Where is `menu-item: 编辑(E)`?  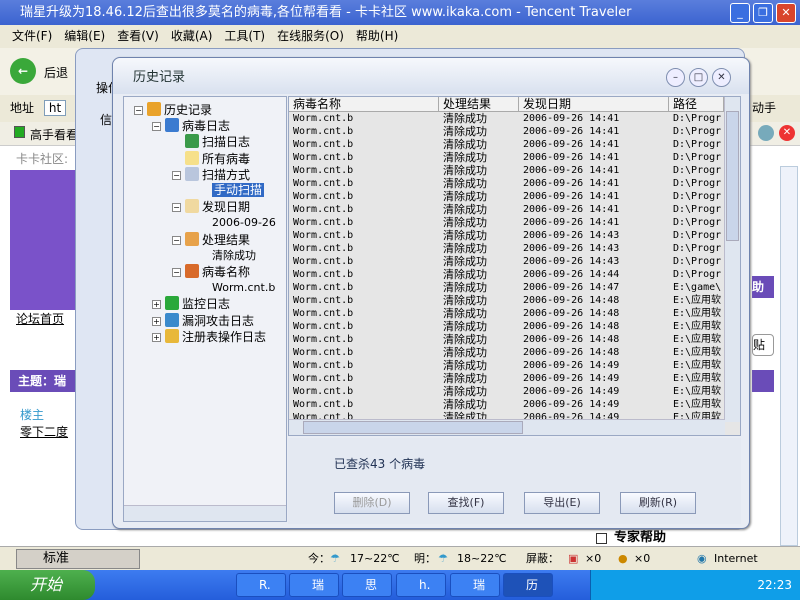 menu-item: 编辑(E) is located at coordinates (84, 36).